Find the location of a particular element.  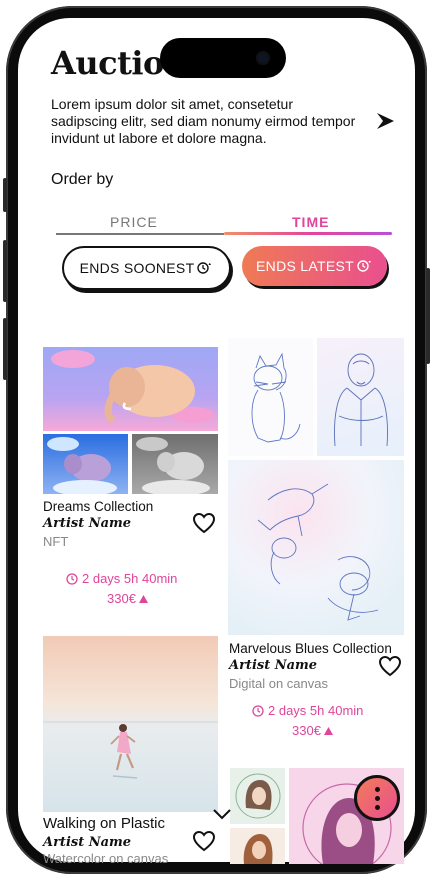

portrait-green-illustration is located at coordinates (258, 796).